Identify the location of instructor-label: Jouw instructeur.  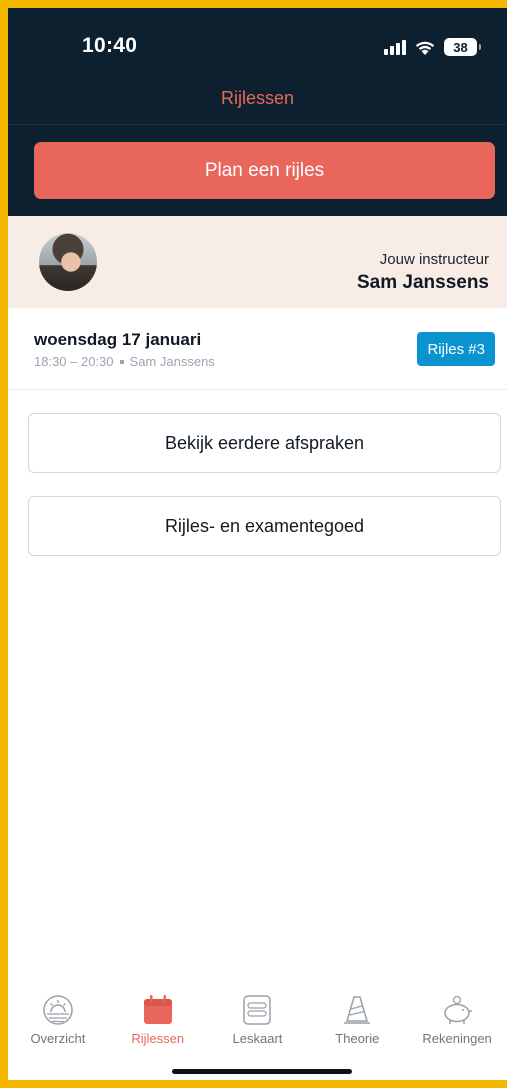
(434, 259).